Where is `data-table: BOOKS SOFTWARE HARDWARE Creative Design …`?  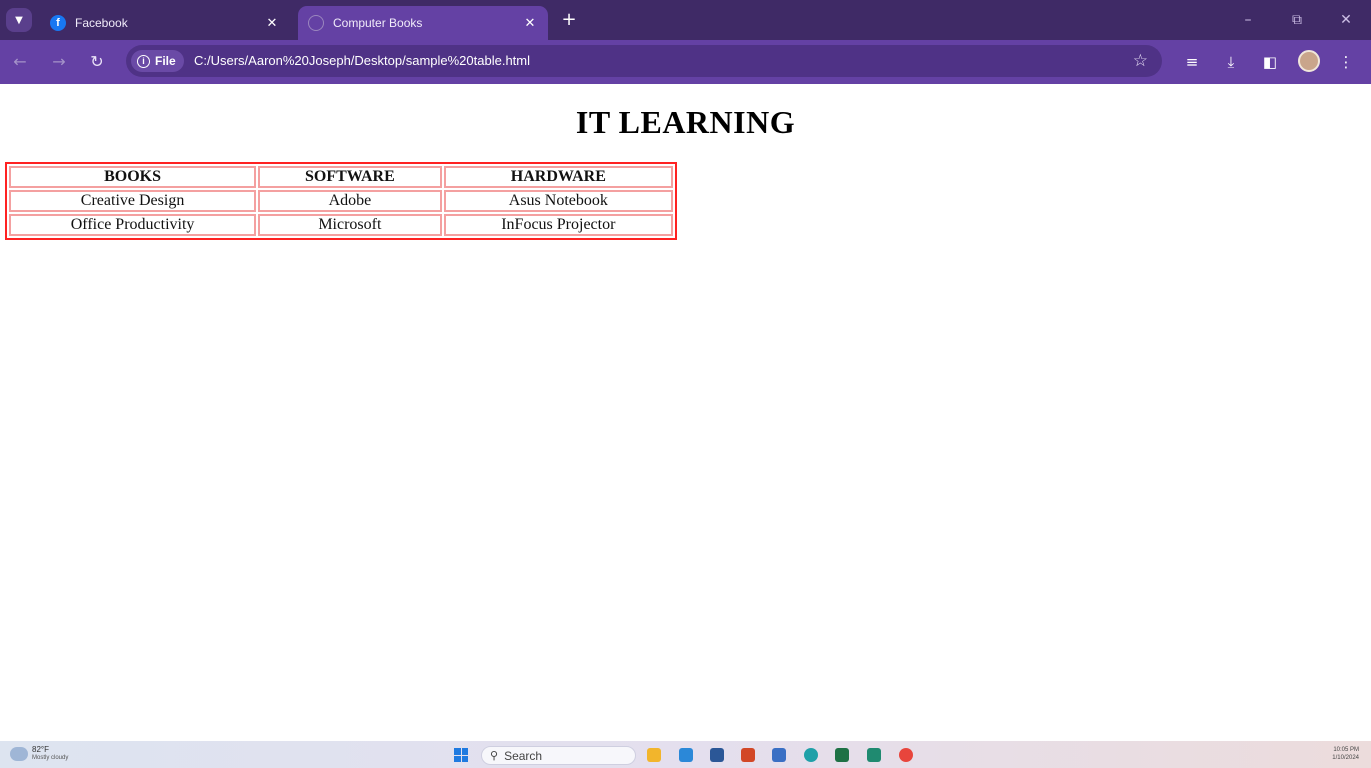 data-table: BOOKS SOFTWARE HARDWARE Creative Design … is located at coordinates (341, 201).